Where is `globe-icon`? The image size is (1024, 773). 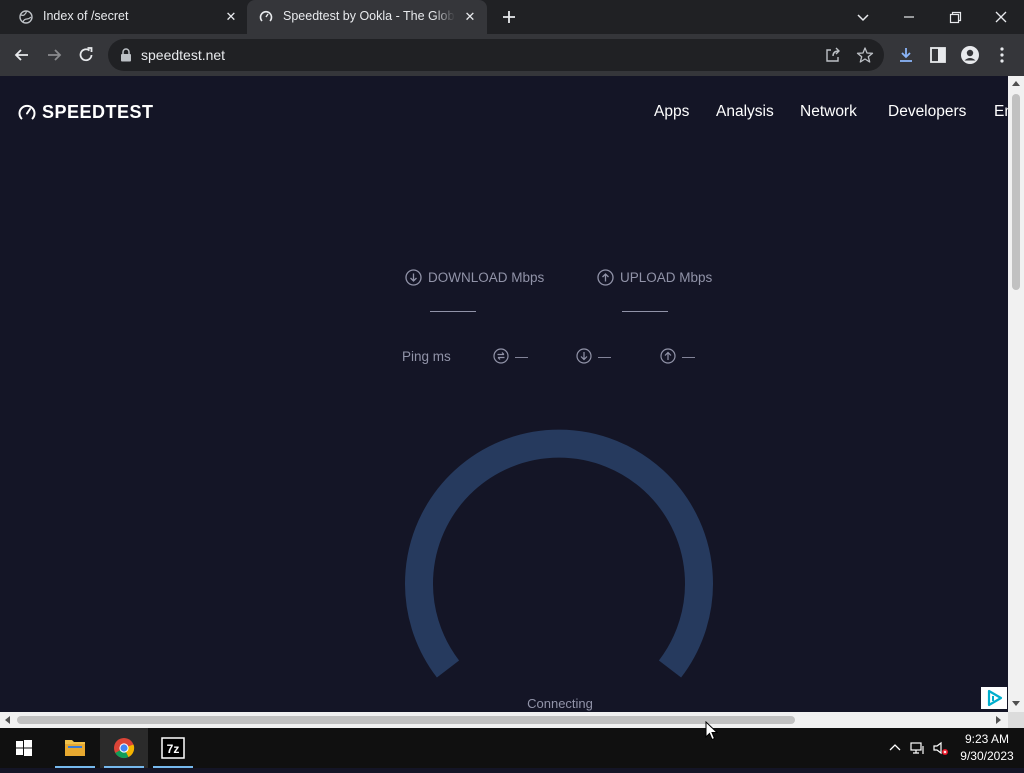 globe-icon is located at coordinates (26, 17).